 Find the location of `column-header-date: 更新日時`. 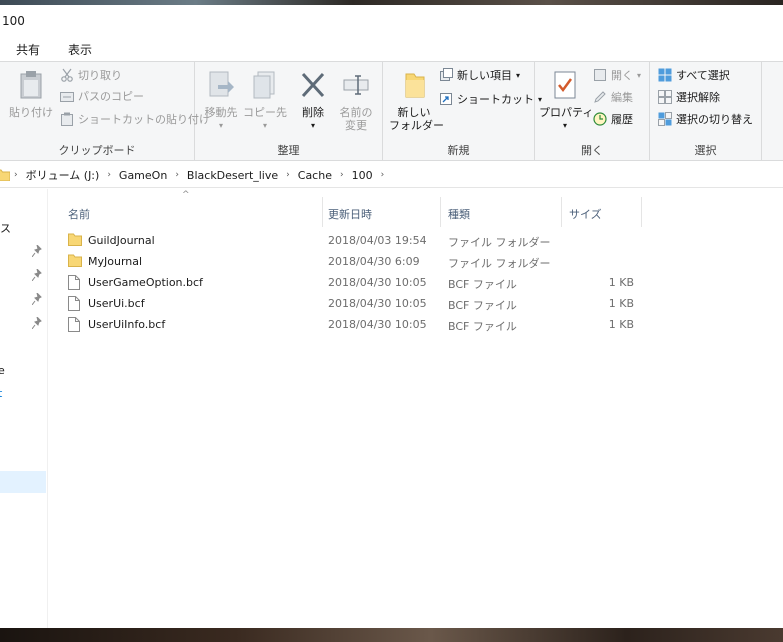

column-header-date: 更新日時 is located at coordinates (382, 208).